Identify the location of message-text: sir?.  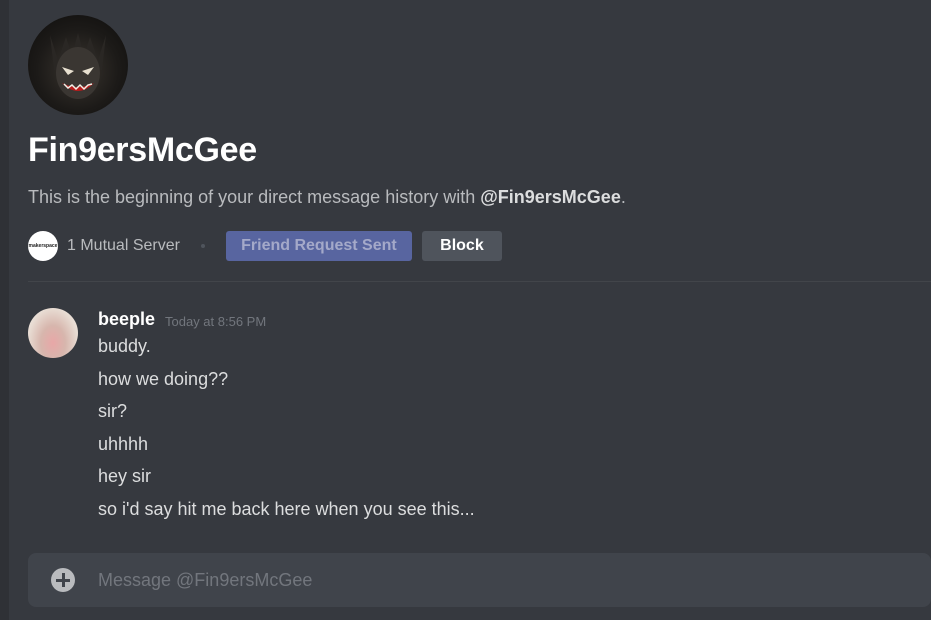
(113, 411).